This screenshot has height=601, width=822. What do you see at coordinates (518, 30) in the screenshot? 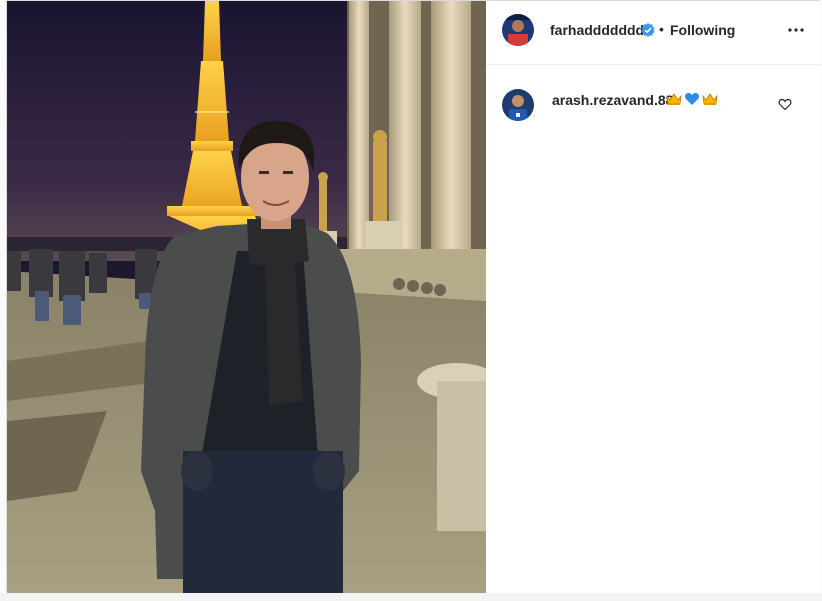
I see `author-avatar` at bounding box center [518, 30].